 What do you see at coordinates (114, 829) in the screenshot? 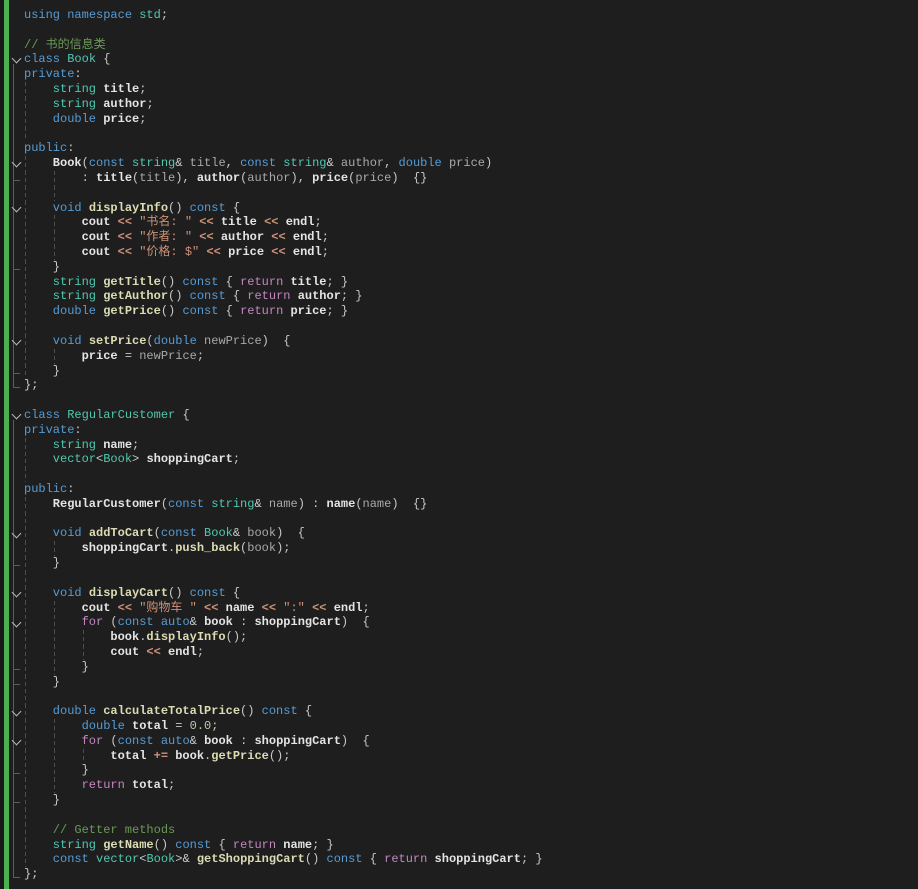
I see `code-token: // Getter methods` at bounding box center [114, 829].